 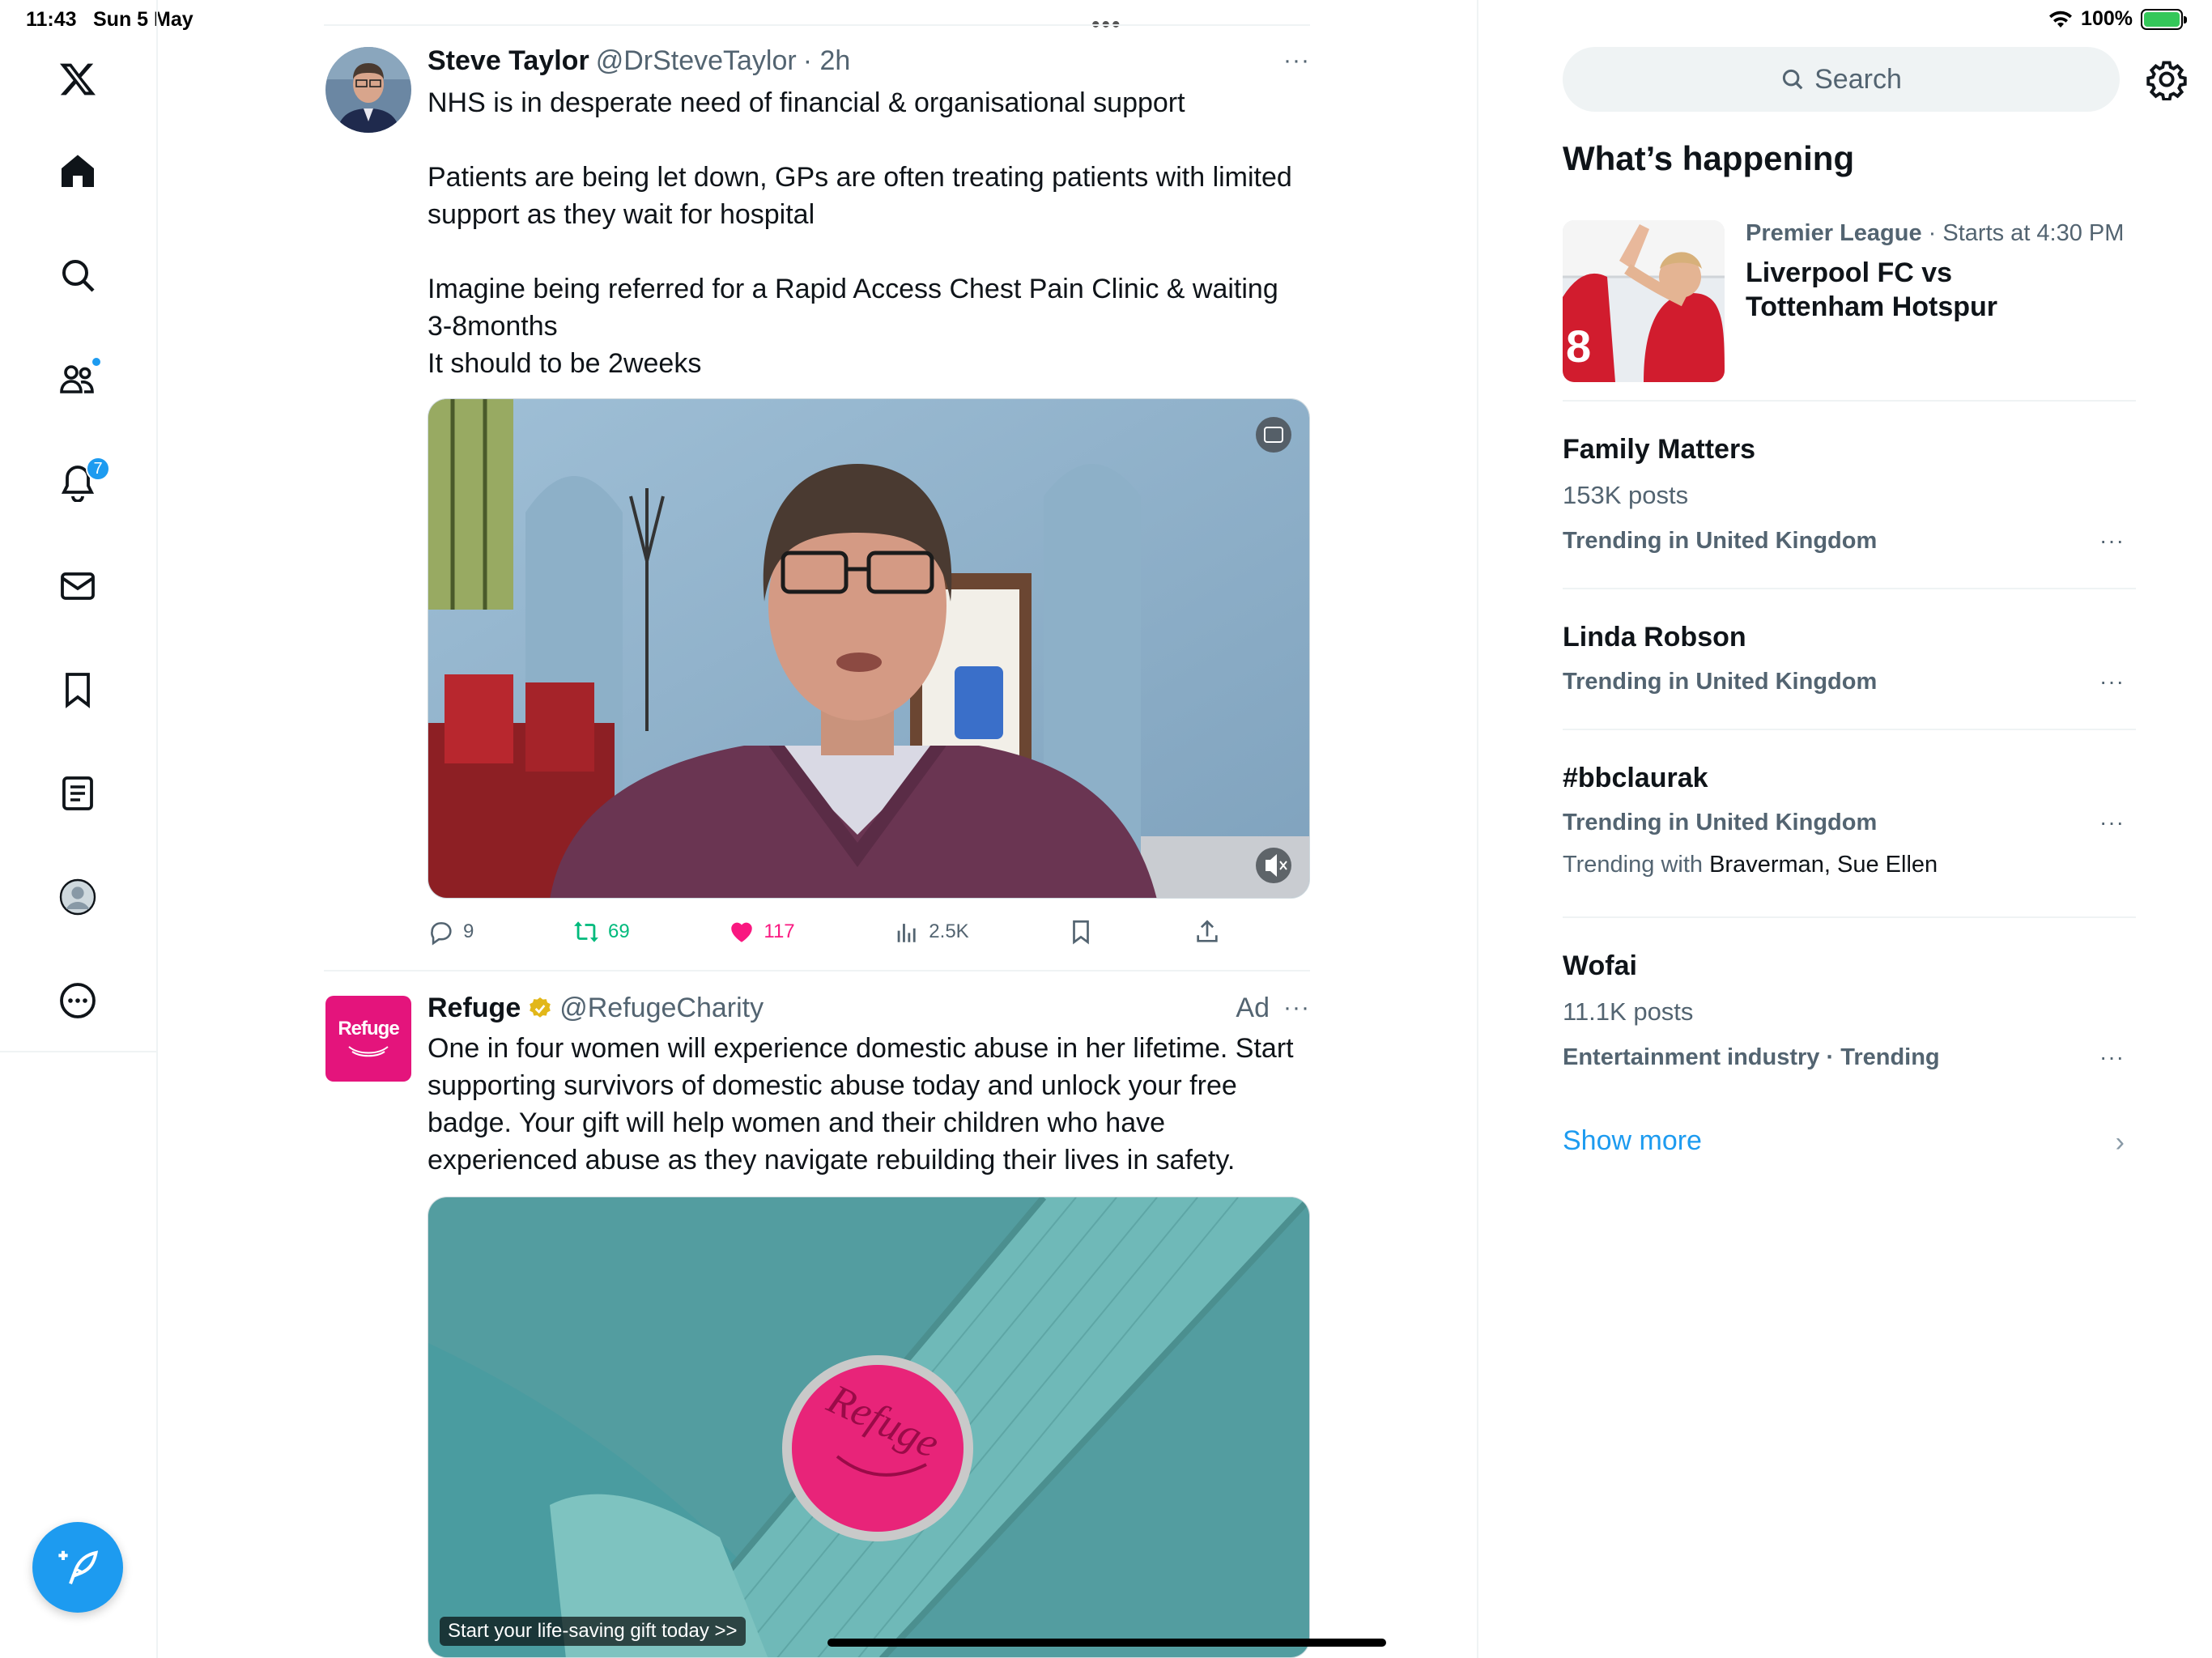 What do you see at coordinates (817, 25) in the screenshot?
I see `timeline-top-divider` at bounding box center [817, 25].